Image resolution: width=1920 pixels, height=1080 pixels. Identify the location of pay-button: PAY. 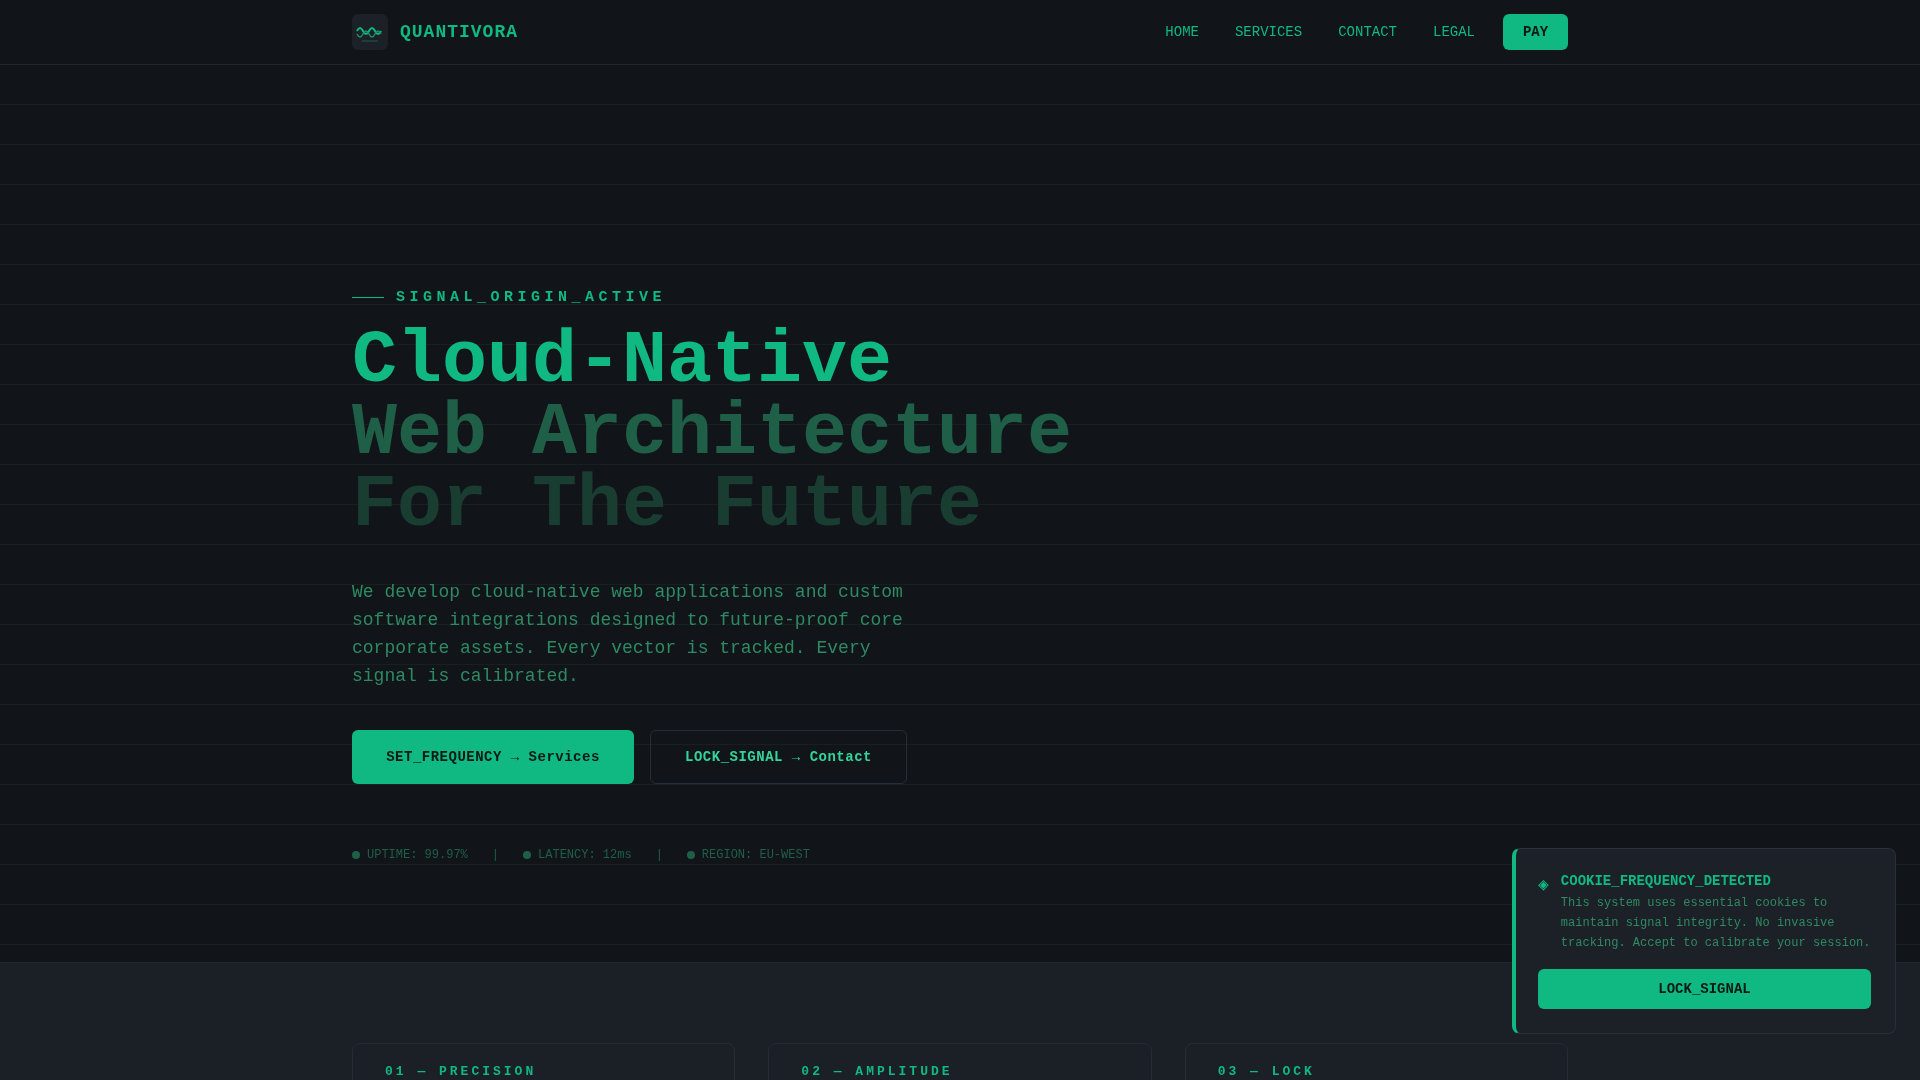
(1535, 32).